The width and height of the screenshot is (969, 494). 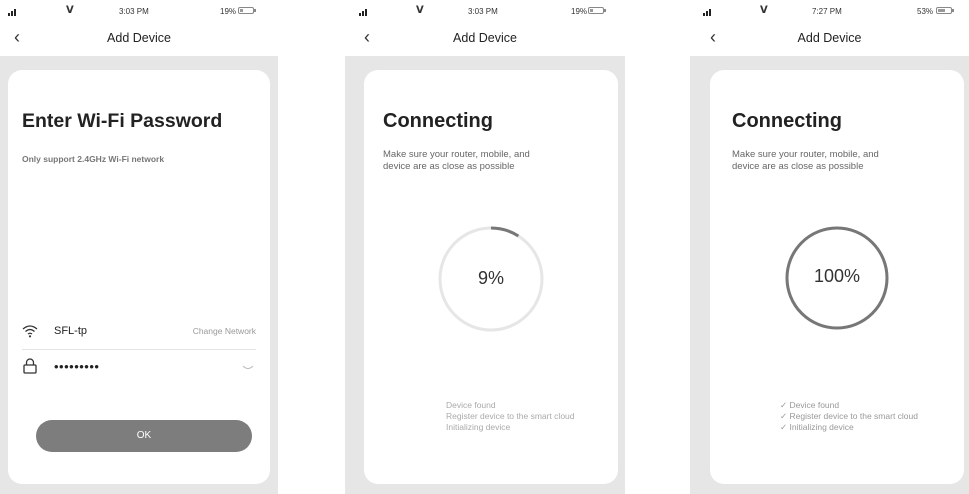 I want to click on lock-icon, so click(x=30, y=366).